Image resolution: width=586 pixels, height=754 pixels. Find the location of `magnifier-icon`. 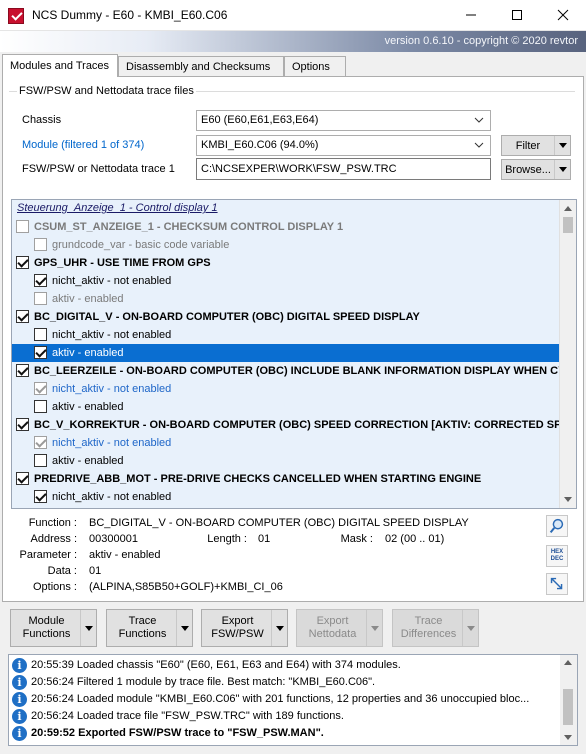

magnifier-icon is located at coordinates (556, 525).